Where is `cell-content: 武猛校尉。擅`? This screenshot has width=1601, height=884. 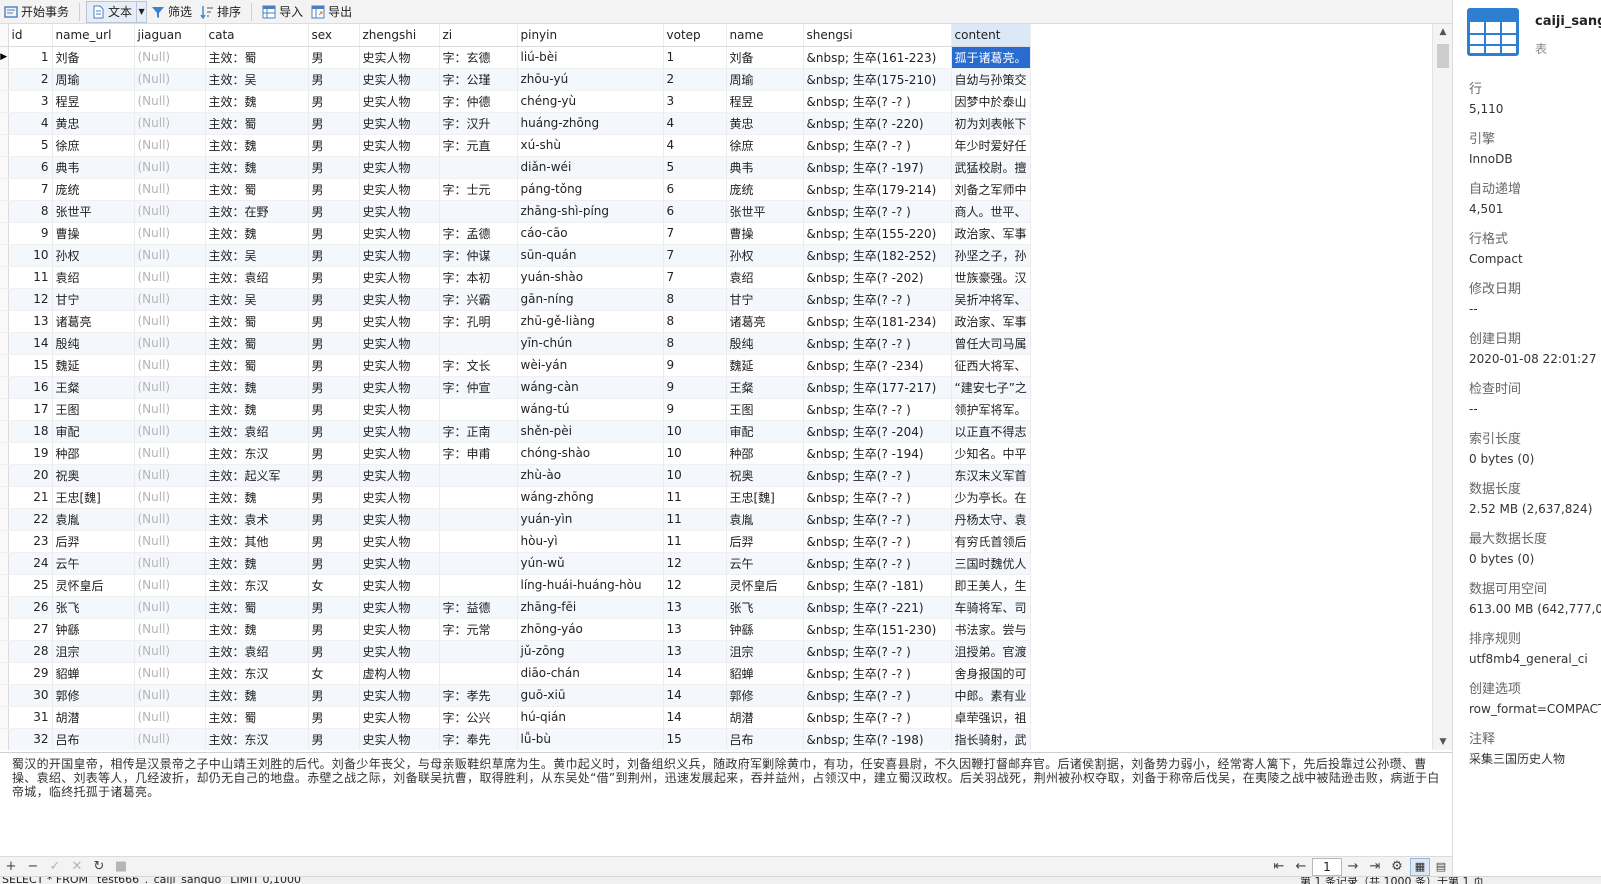 cell-content: 武猛校尉。擅 is located at coordinates (991, 167).